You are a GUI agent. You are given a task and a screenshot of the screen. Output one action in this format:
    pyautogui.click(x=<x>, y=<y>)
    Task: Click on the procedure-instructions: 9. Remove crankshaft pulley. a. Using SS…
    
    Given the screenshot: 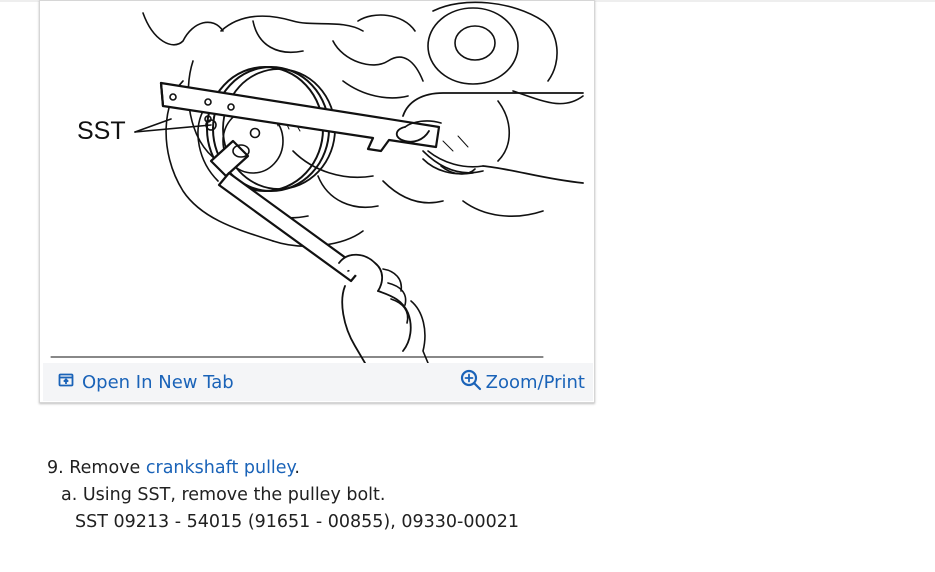 What is the action you would take?
    pyautogui.click(x=283, y=495)
    